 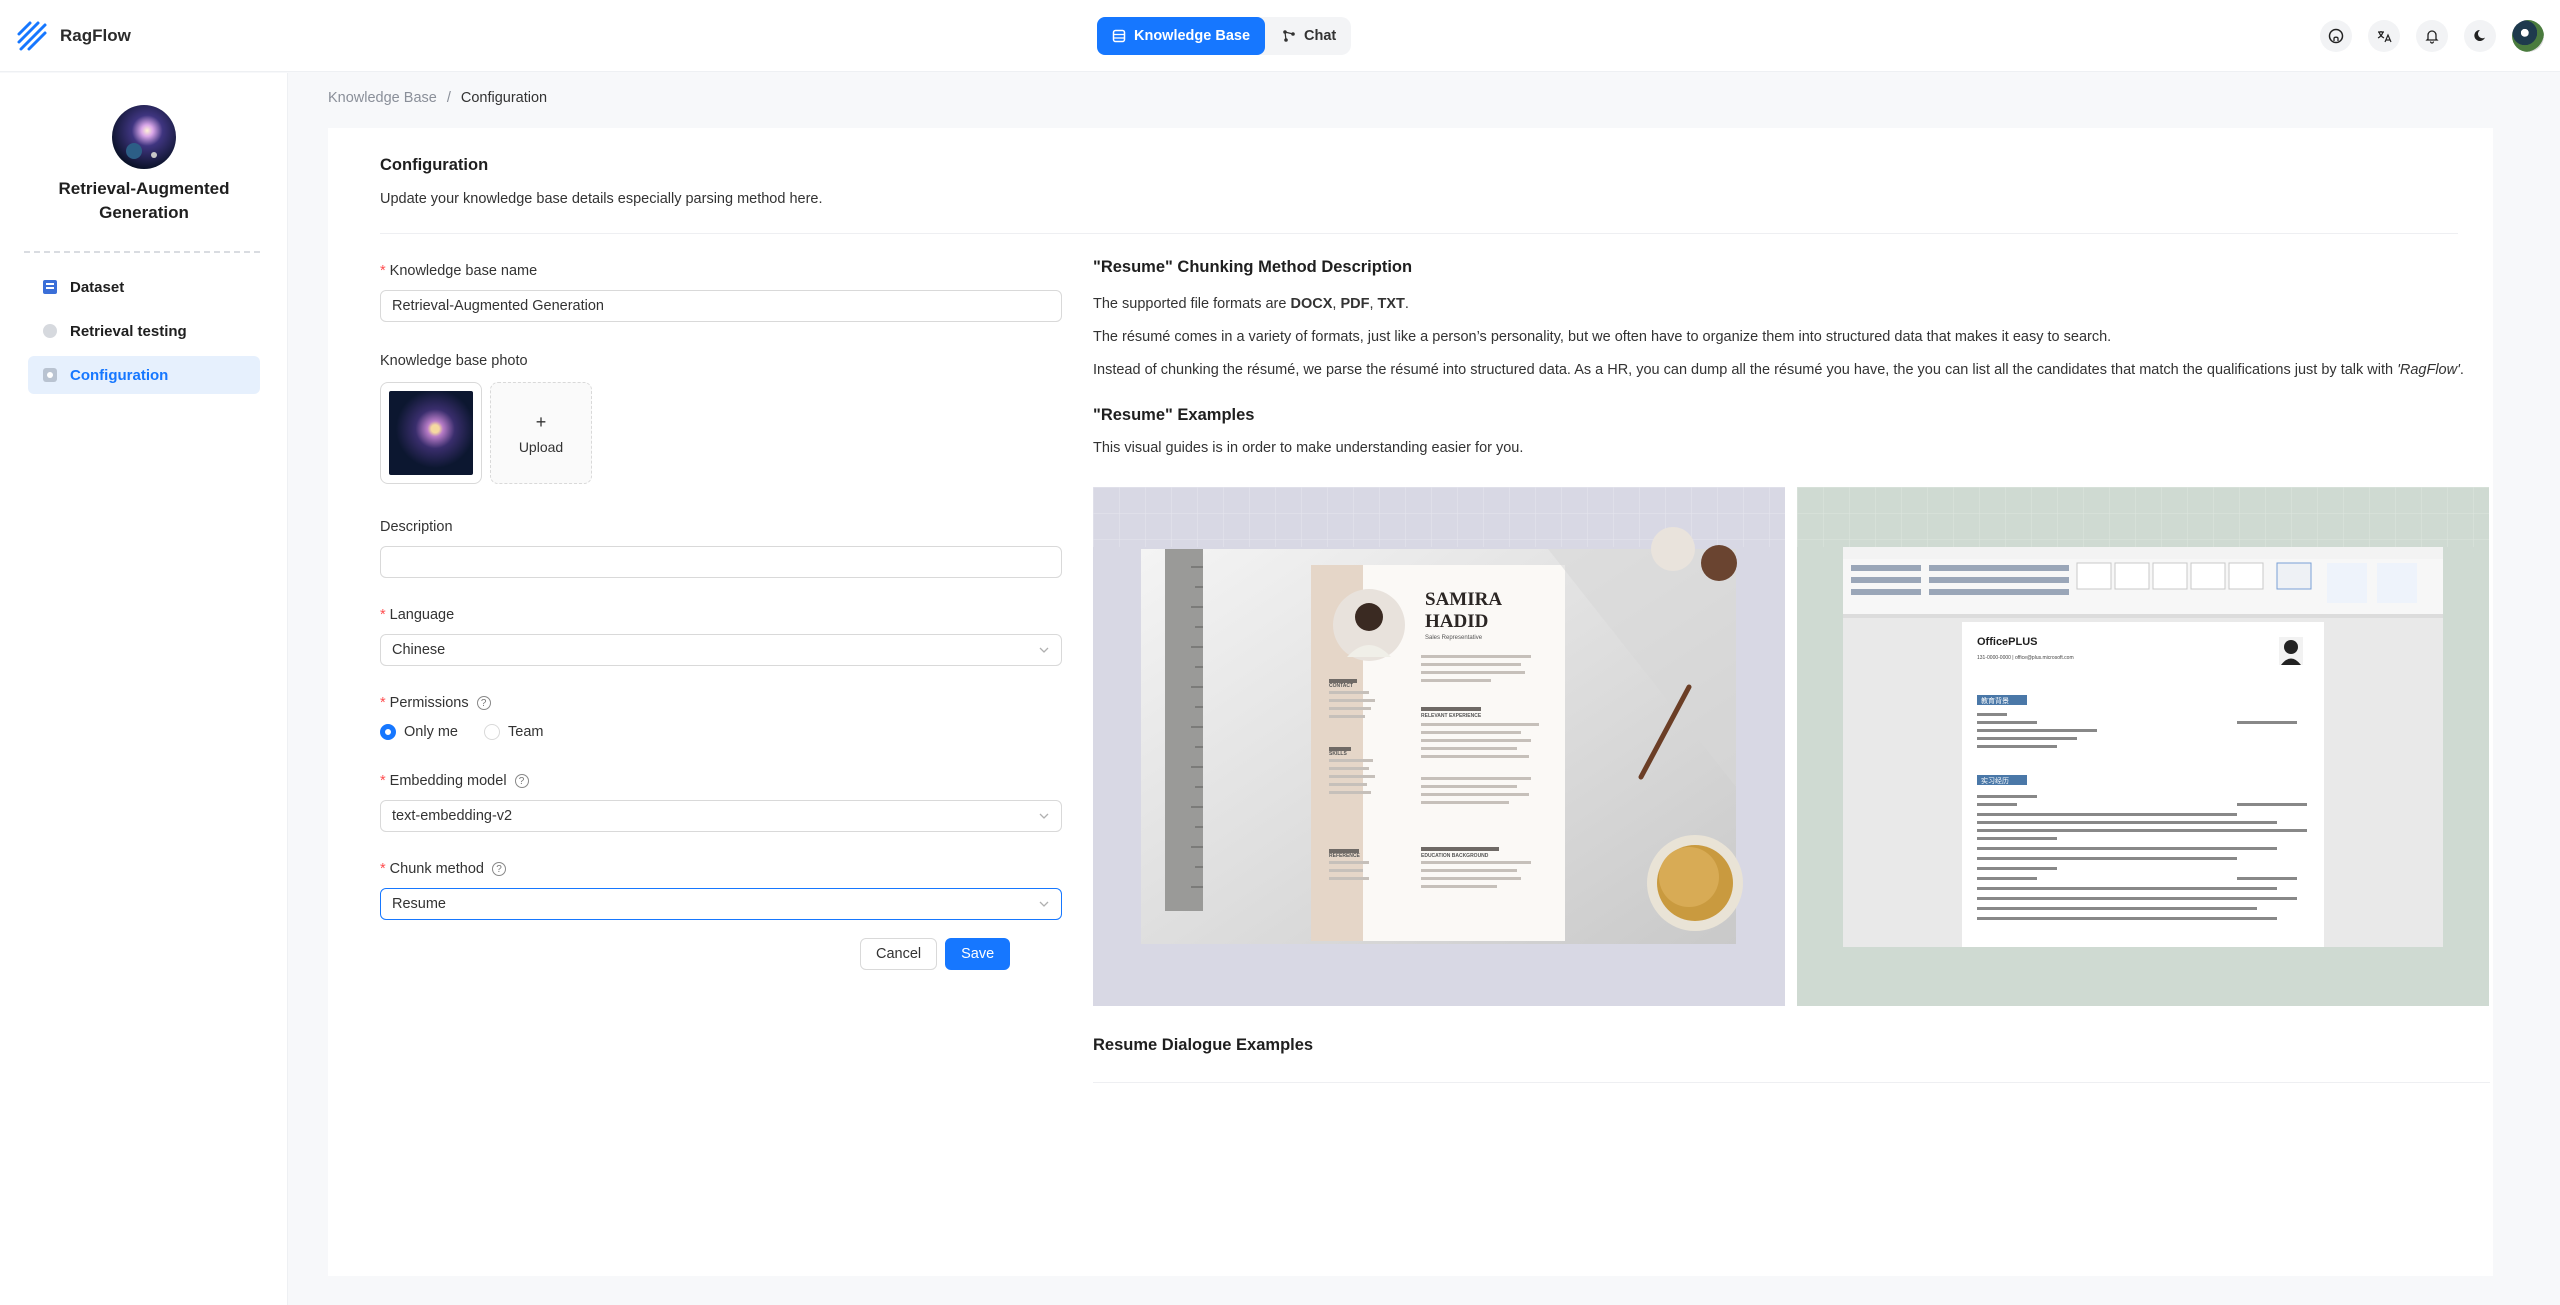 I want to click on kb-name-value: Retrieval-Augmented Generation, so click(x=498, y=306).